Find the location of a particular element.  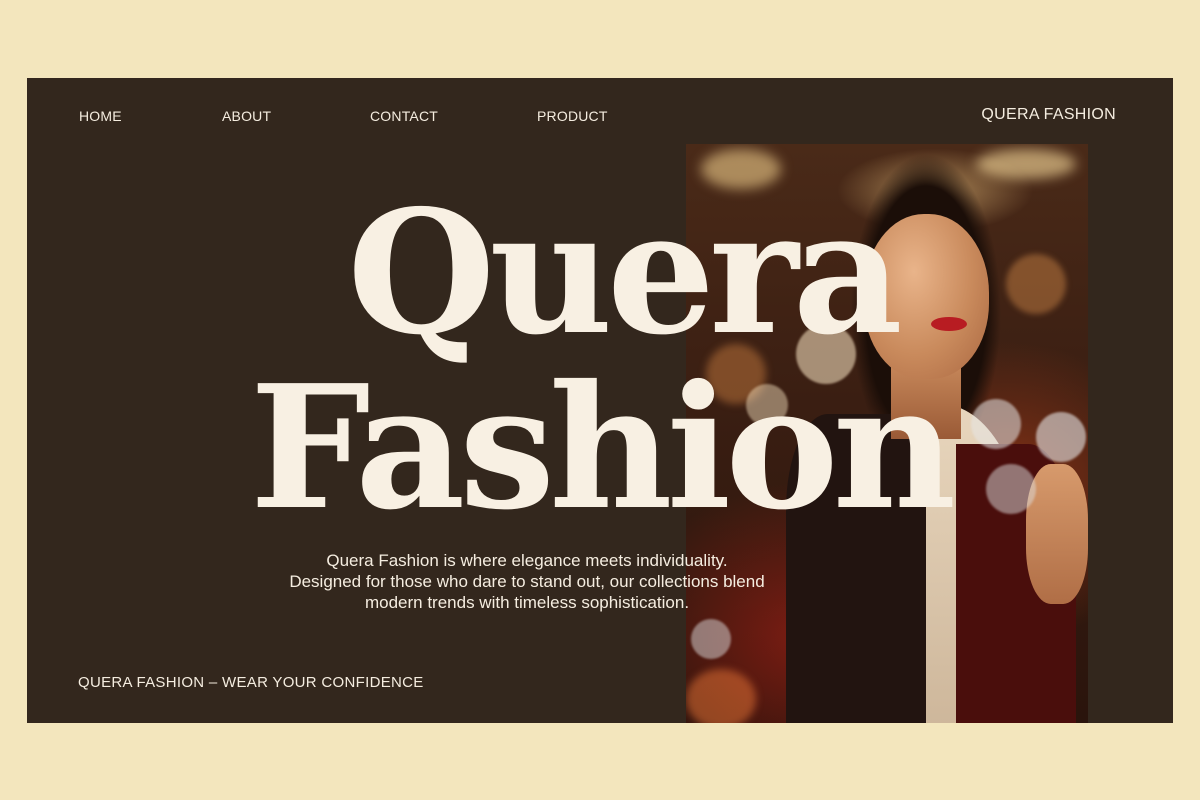

nav-home-link: HOME is located at coordinates (100, 116).